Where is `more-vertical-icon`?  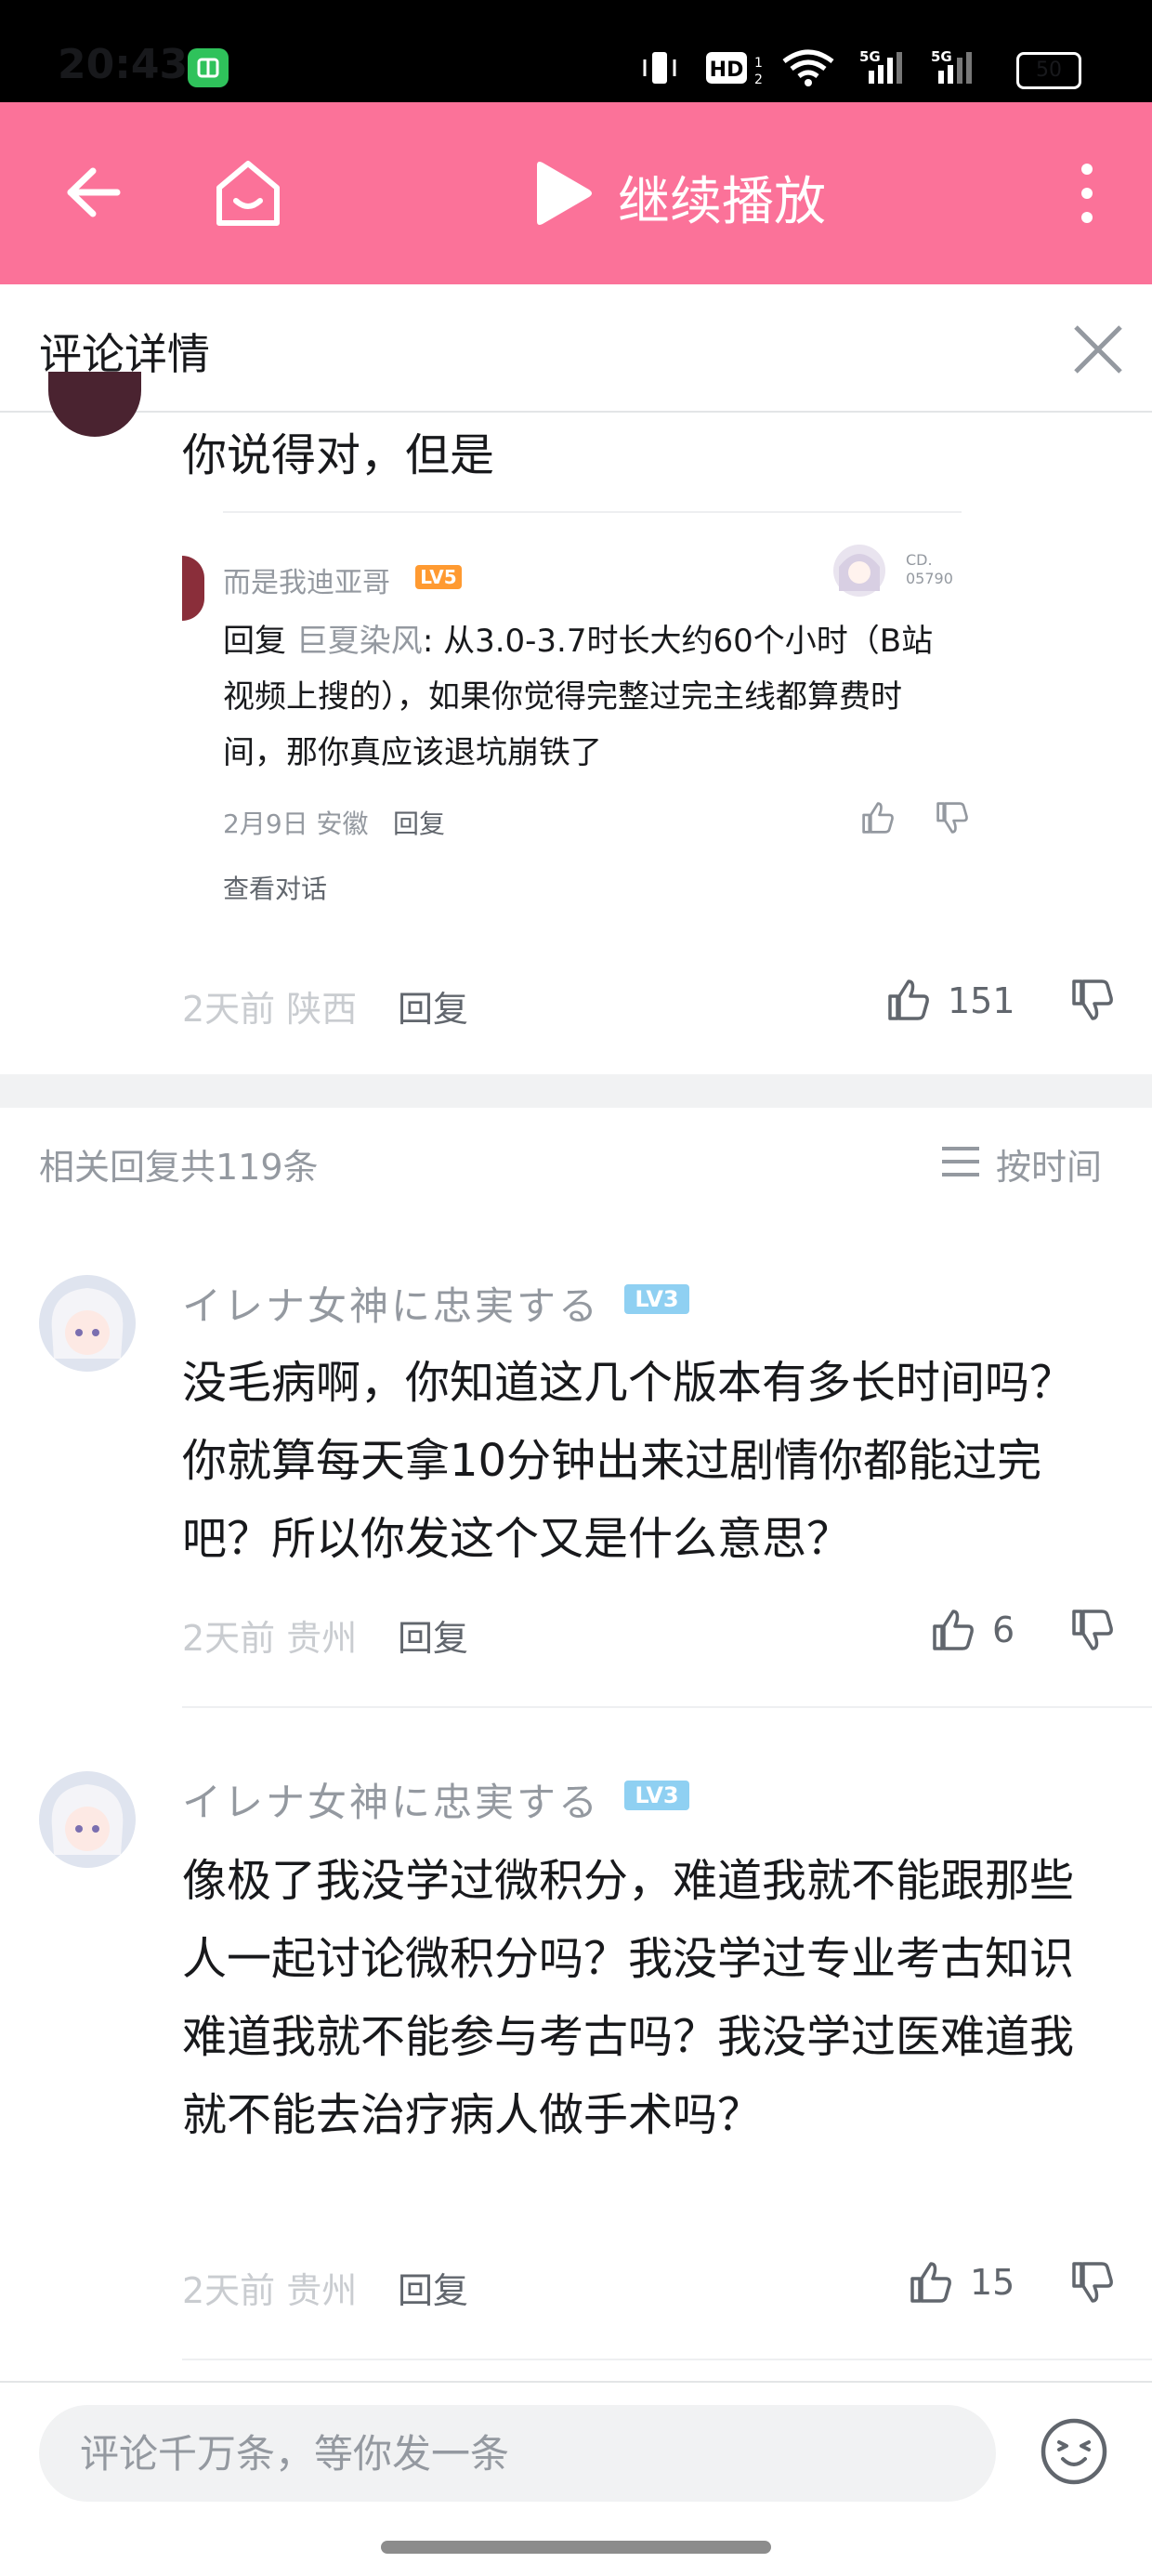 more-vertical-icon is located at coordinates (1087, 193).